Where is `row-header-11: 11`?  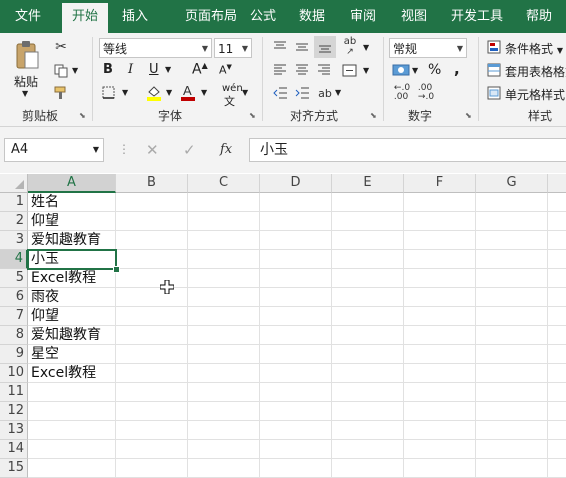
row-header-11: 11 is located at coordinates (14, 392).